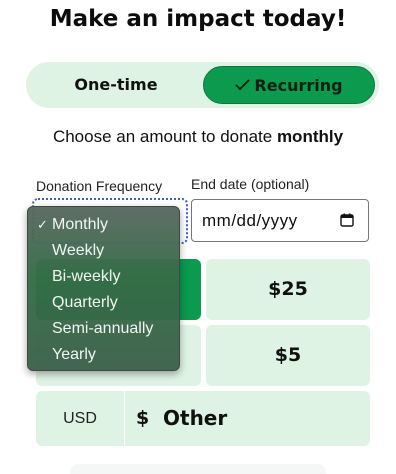 The width and height of the screenshot is (396, 474). What do you see at coordinates (243, 86) in the screenshot?
I see `check-icon` at bounding box center [243, 86].